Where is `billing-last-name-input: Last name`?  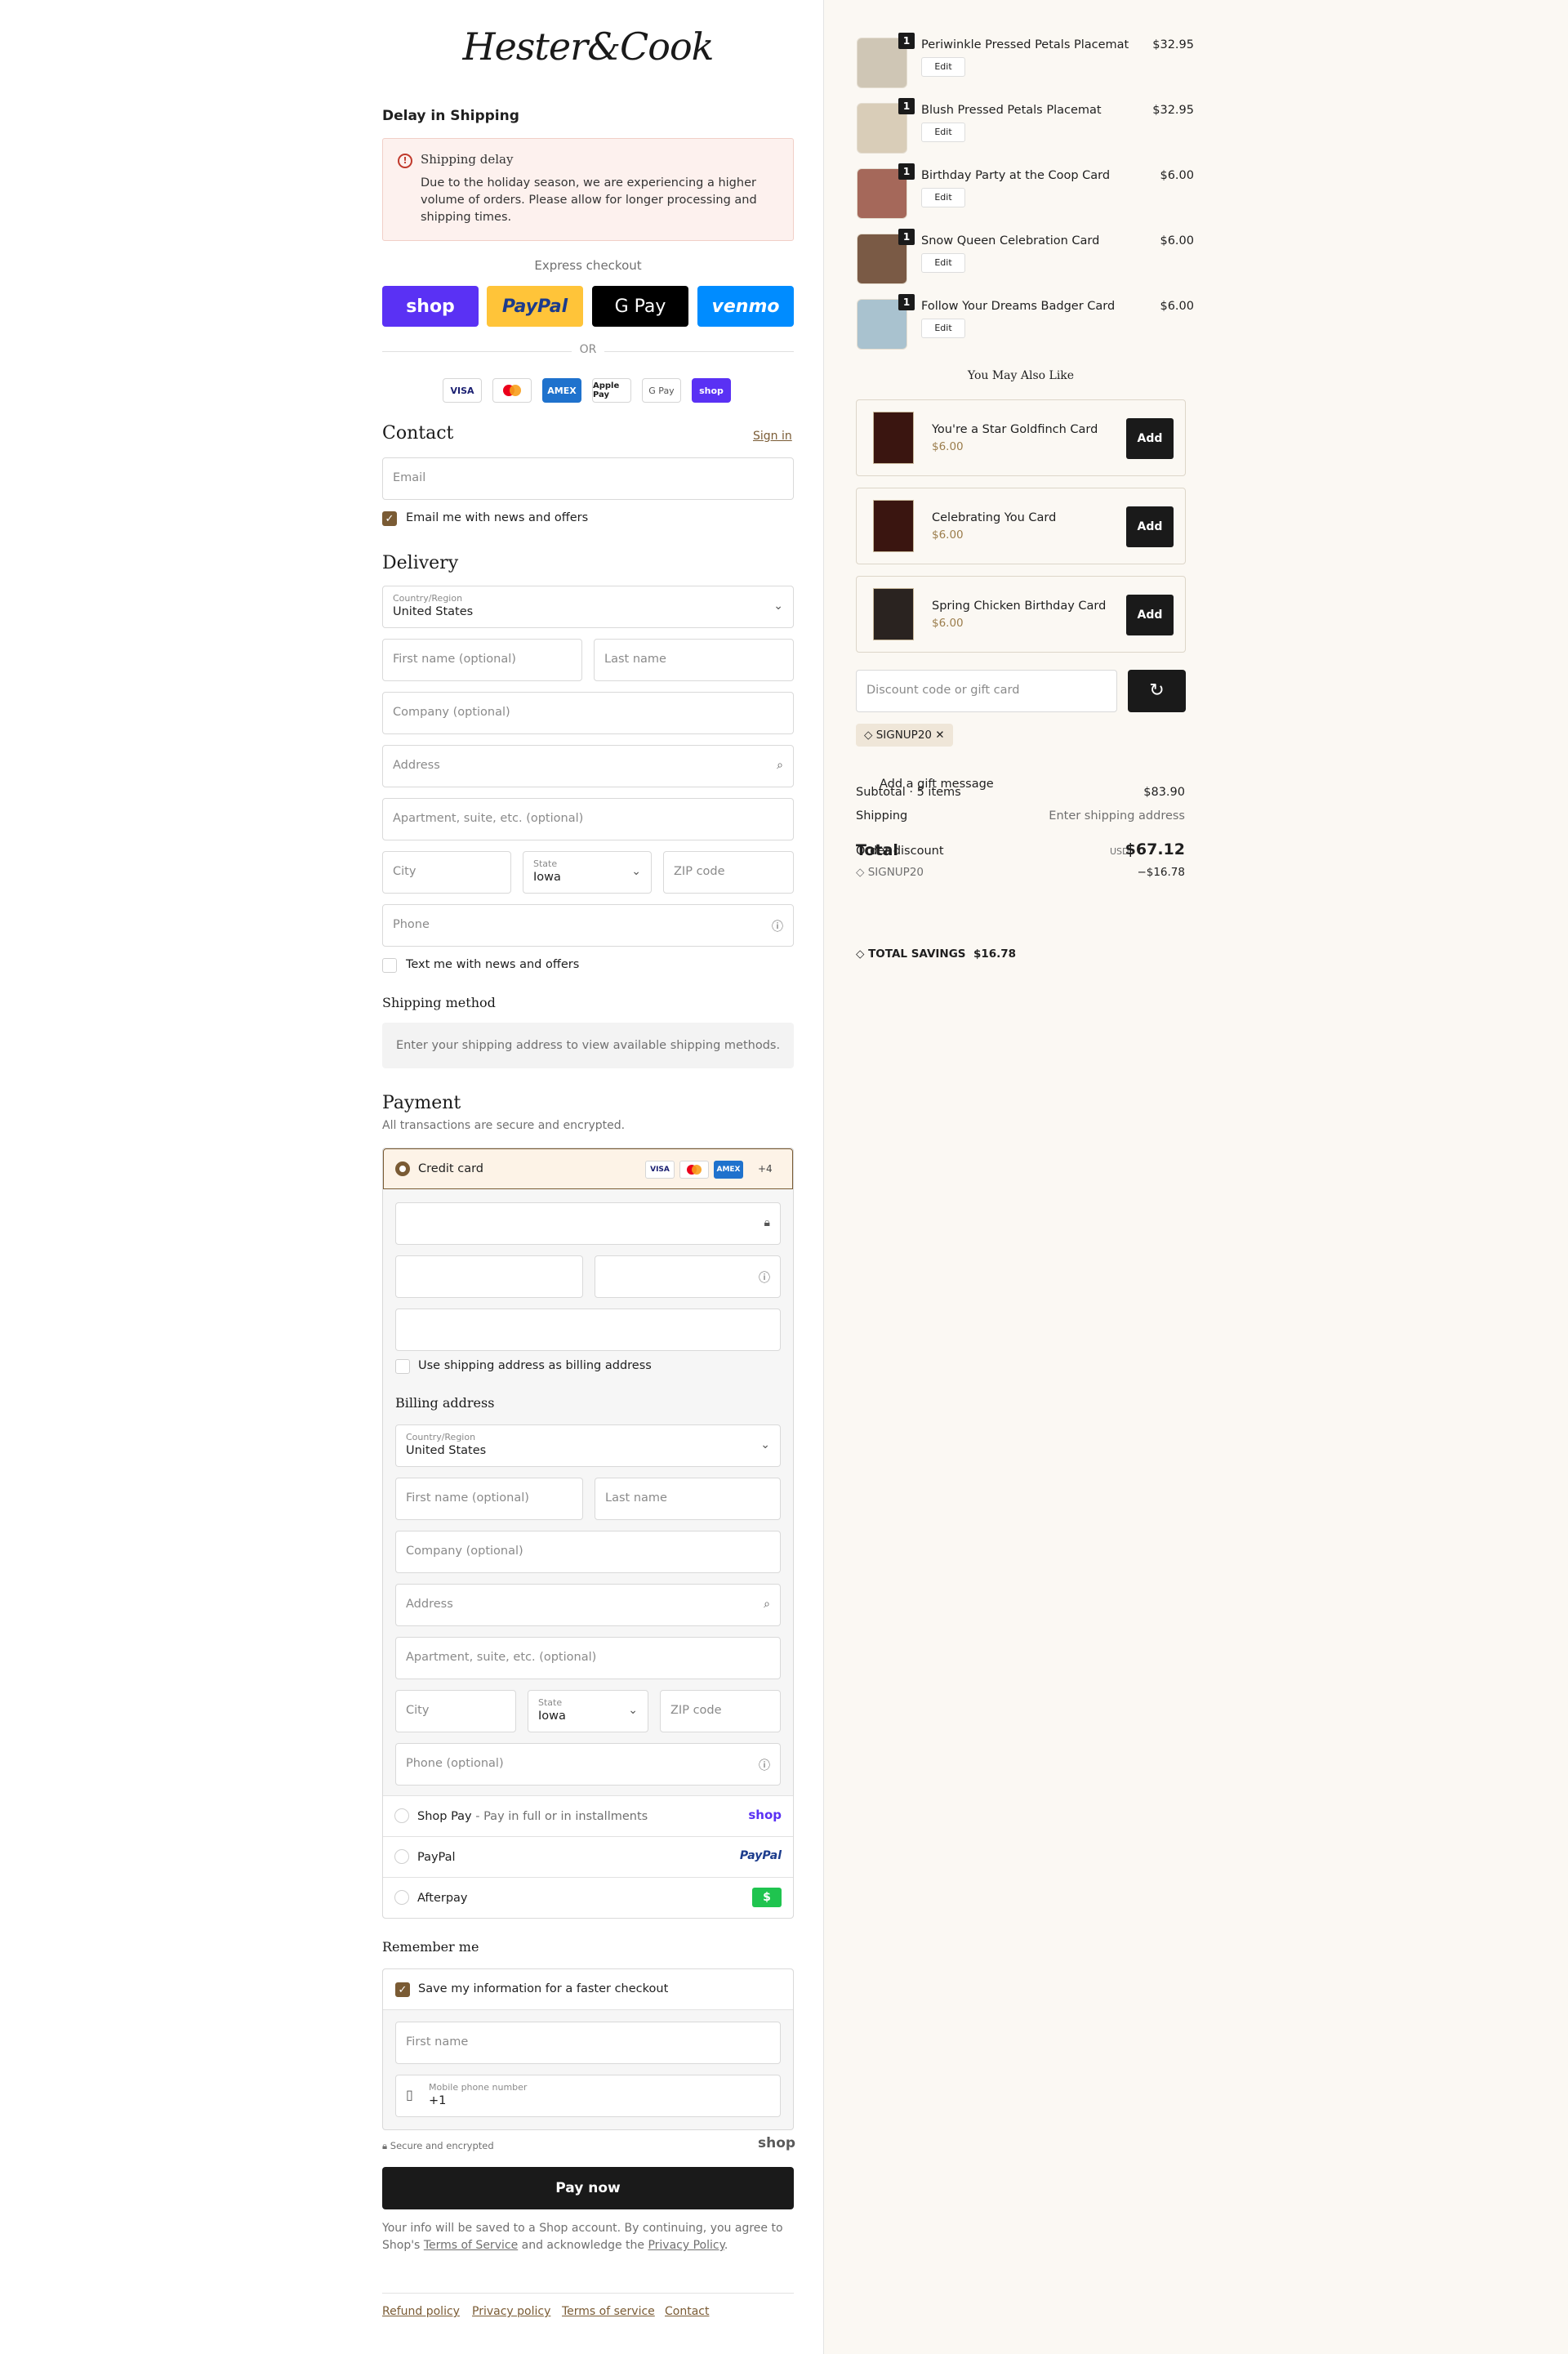
billing-last-name-input: Last name is located at coordinates (688, 1499).